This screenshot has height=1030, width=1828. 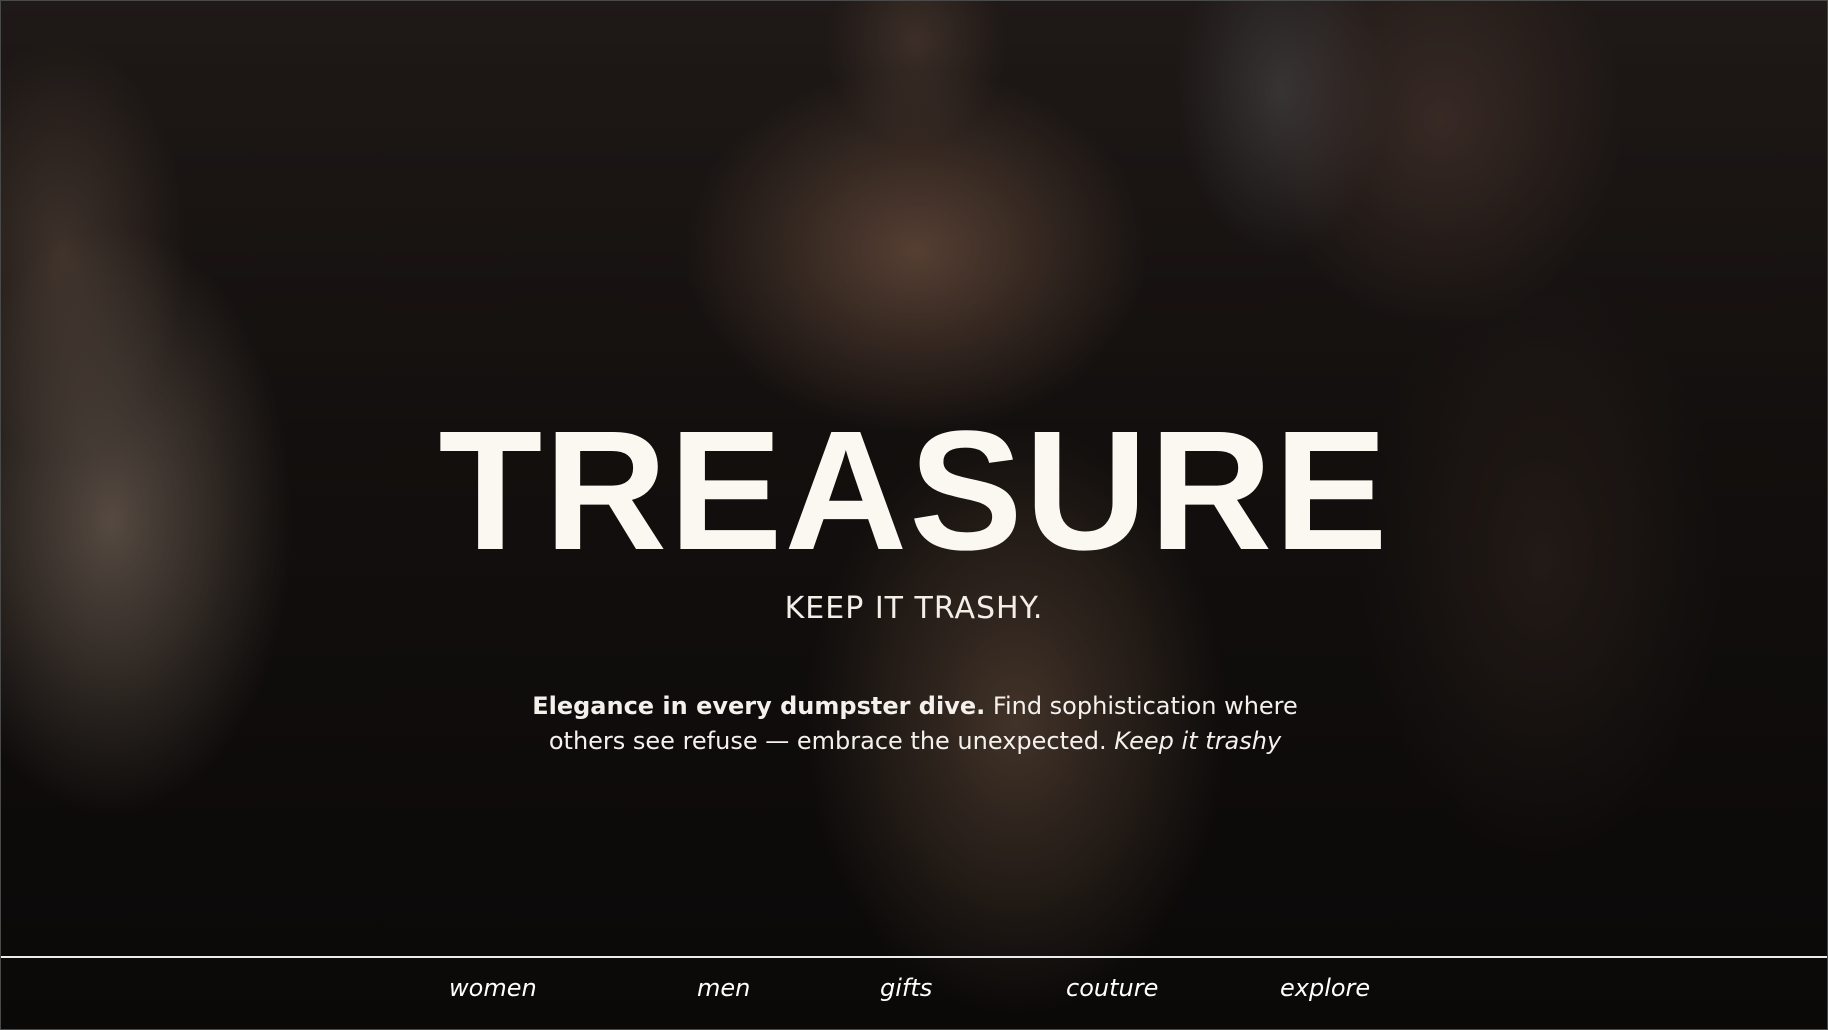 I want to click on hero-copy-bold: Elegance in every dumpster dive., so click(x=759, y=706).